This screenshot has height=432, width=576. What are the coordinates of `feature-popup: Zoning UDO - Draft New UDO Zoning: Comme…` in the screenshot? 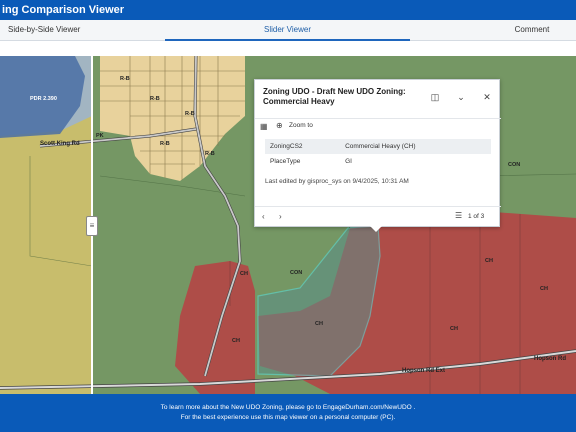 It's located at (377, 153).